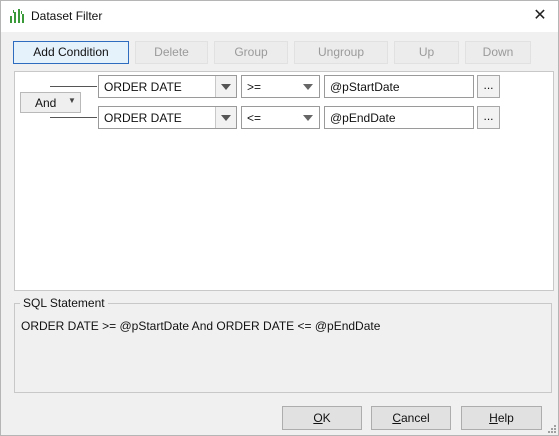 The height and width of the screenshot is (436, 559). Describe the element at coordinates (72, 100) in the screenshot. I see `chevron-down-icon: ▼` at that location.